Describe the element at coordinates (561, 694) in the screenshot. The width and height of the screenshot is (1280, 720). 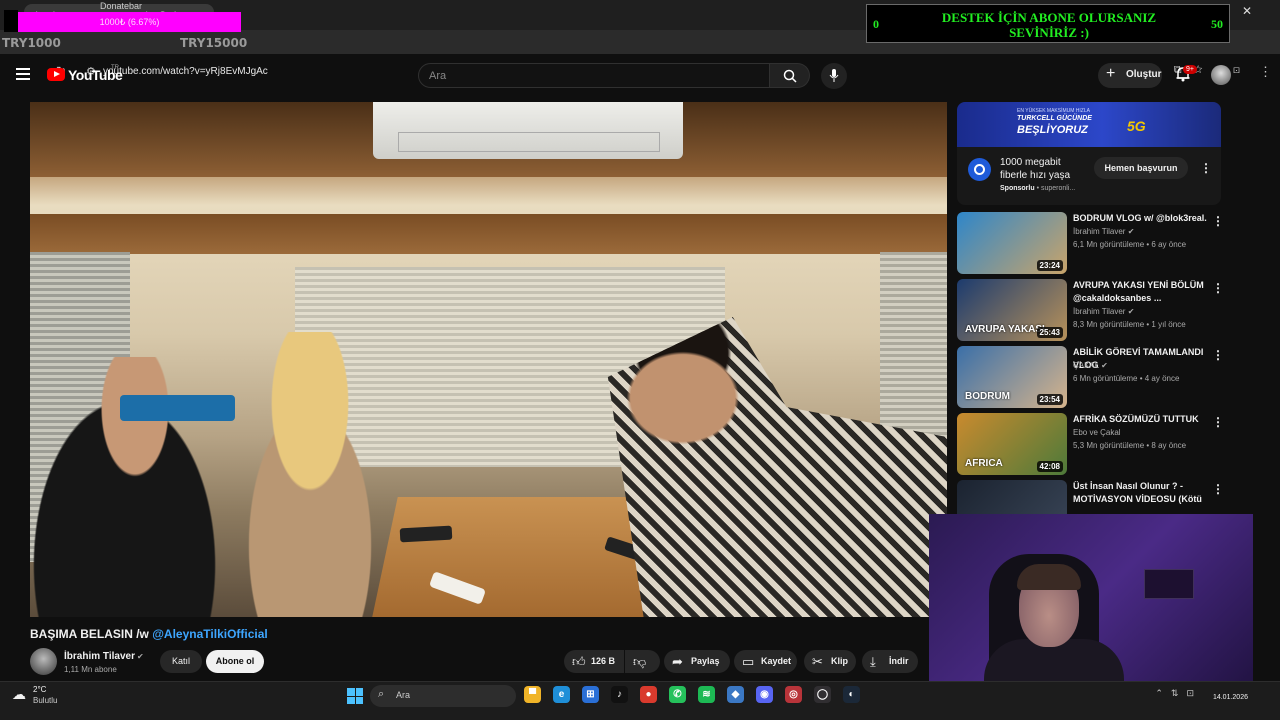
I see `edge-icon: e` at that location.